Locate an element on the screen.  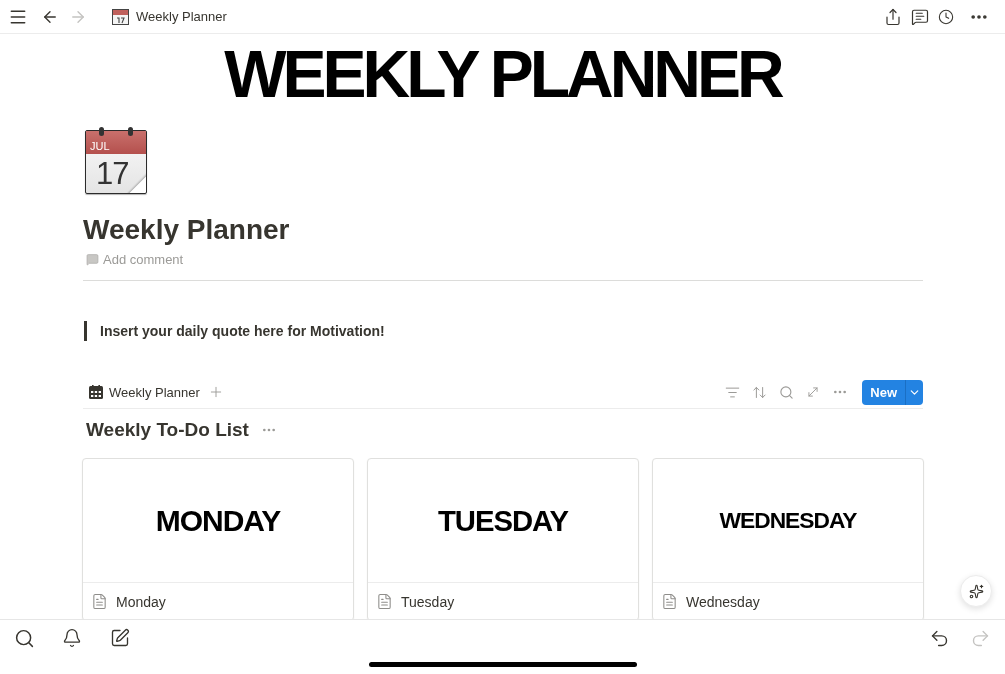
cover-title: MONDAY is located at coordinates (218, 520).